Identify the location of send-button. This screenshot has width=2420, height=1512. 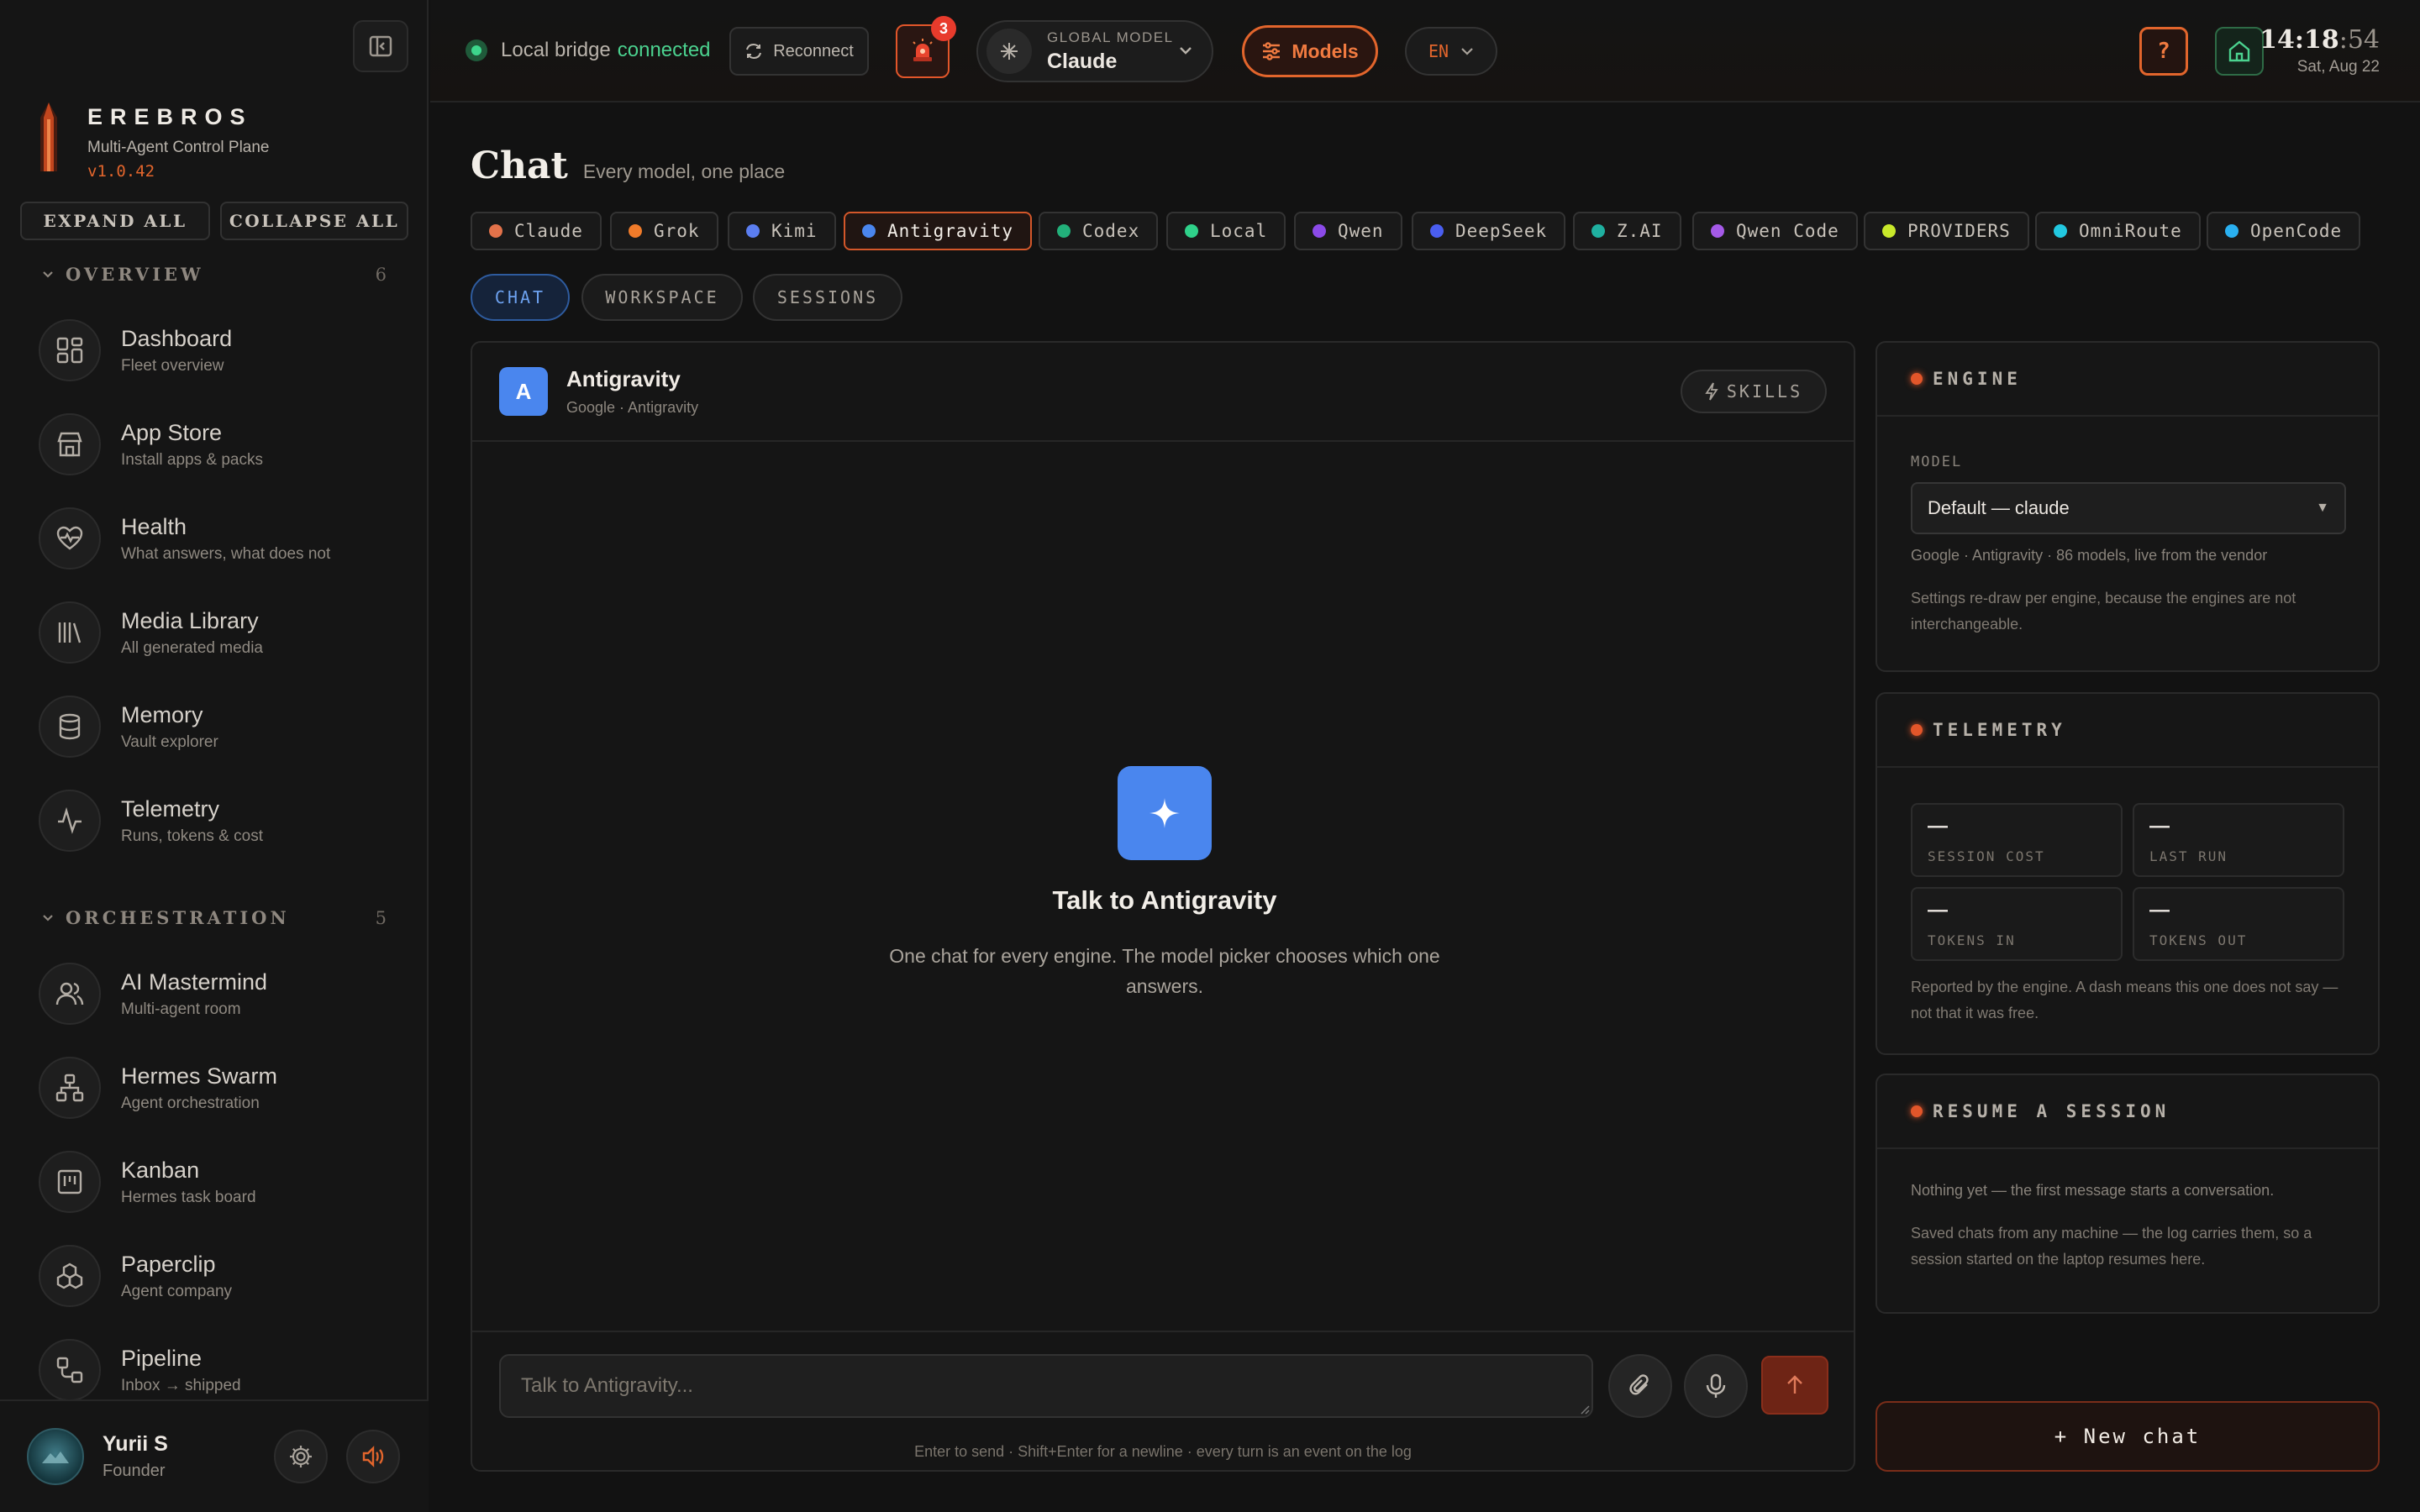
(1795, 1385).